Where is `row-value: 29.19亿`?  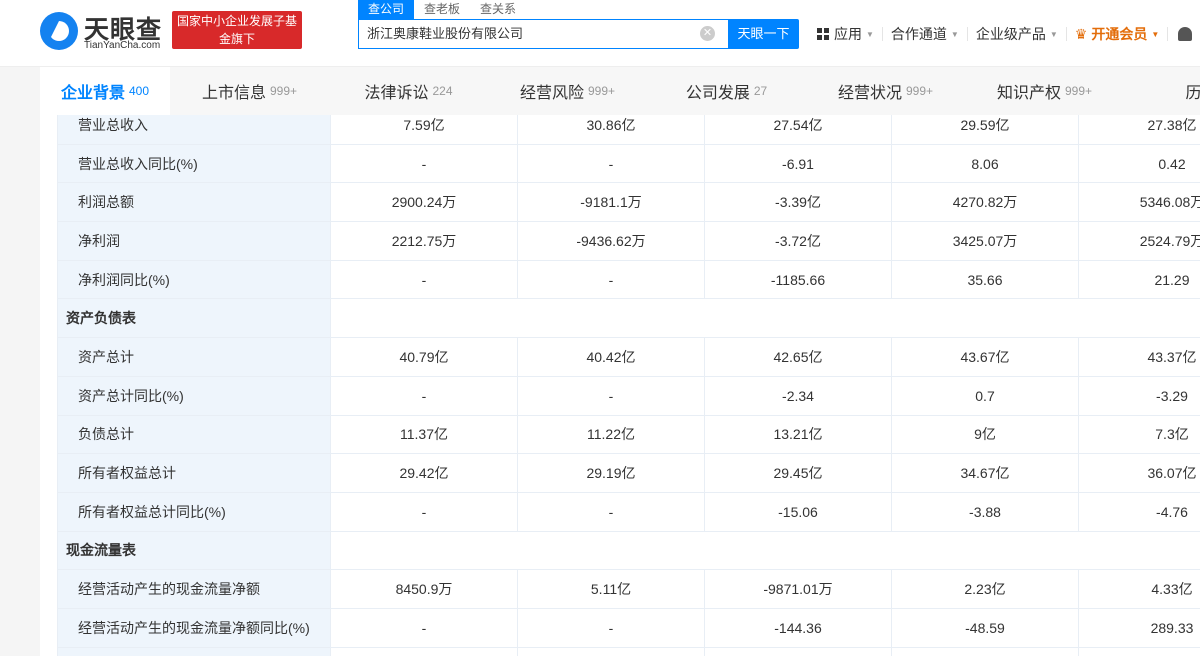
row-value: 29.19亿 is located at coordinates (611, 473).